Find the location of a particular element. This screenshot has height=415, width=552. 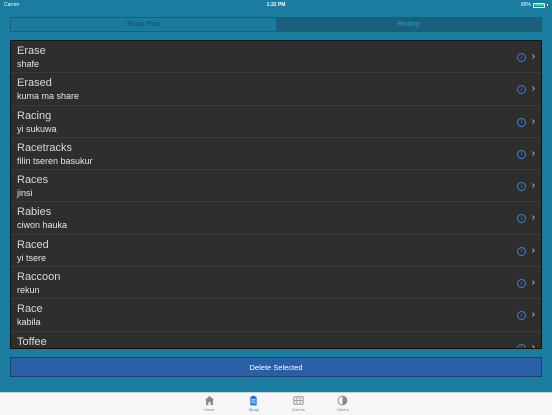

tab-games: Games is located at coordinates (298, 404).